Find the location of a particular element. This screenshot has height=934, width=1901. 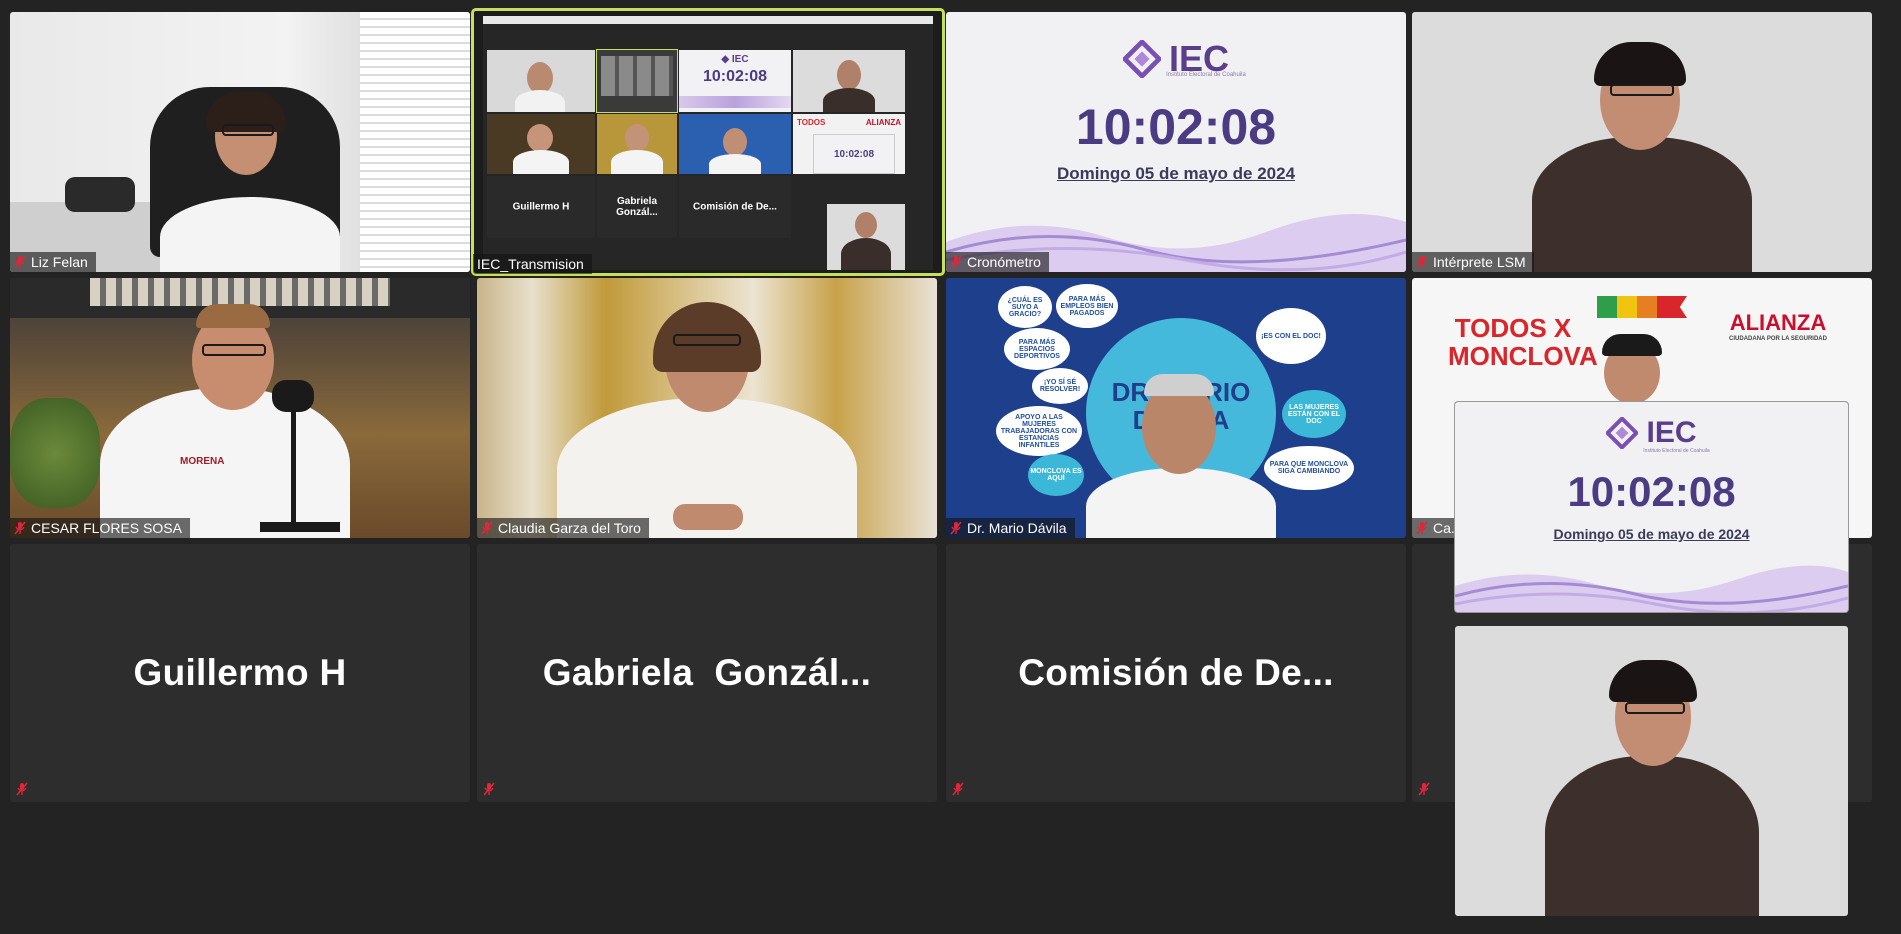

participant-name: Claudia Garza del Toro is located at coordinates (569, 528).